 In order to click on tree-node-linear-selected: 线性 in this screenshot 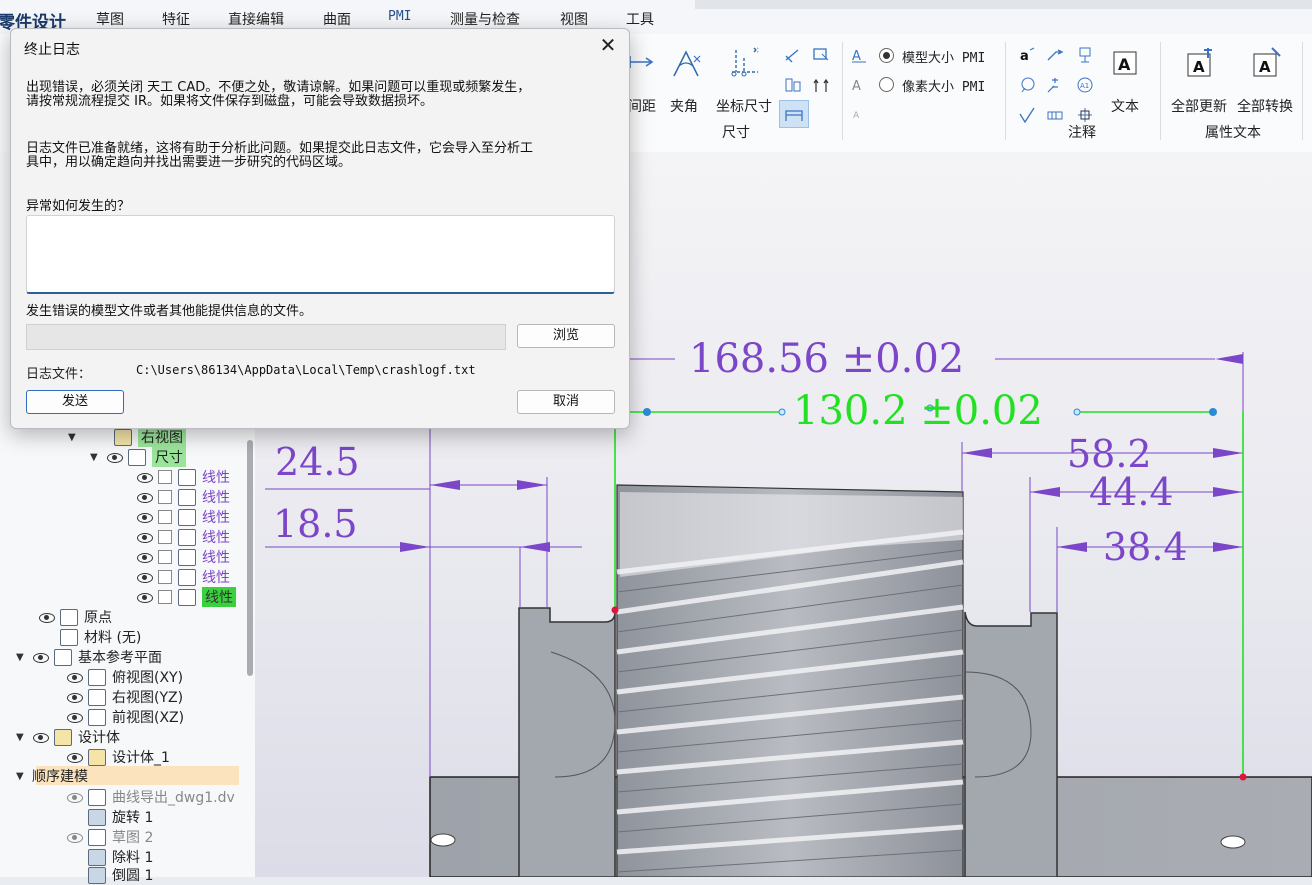, I will do `click(186, 597)`.